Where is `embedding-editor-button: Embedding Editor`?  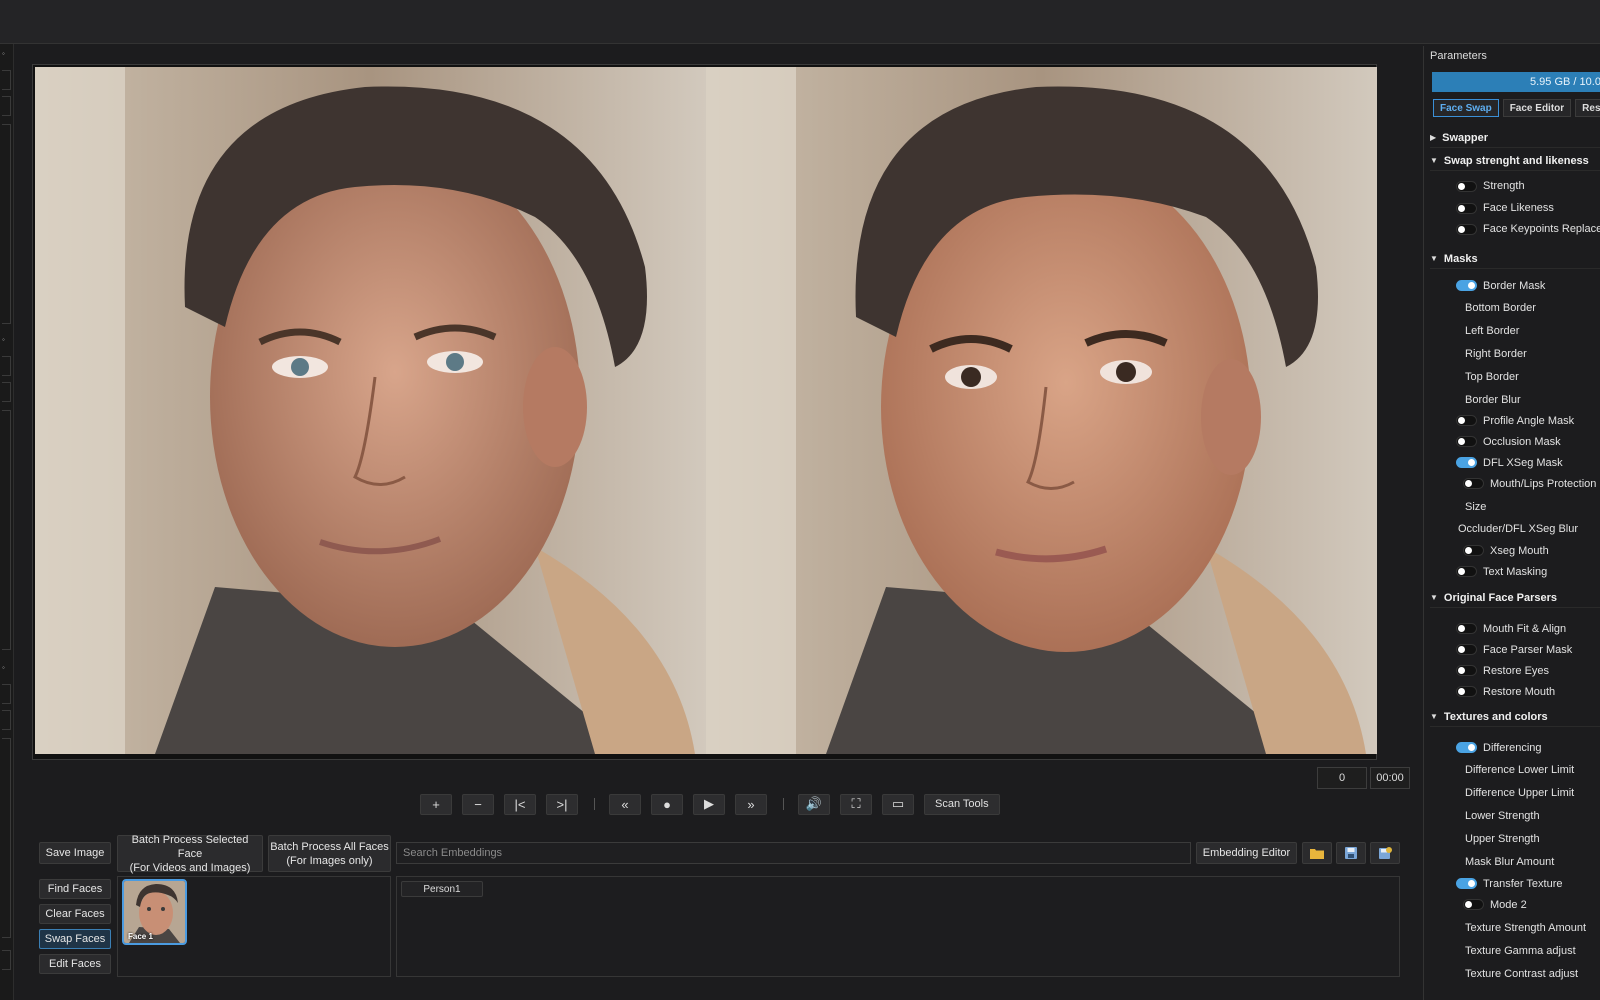 embedding-editor-button: Embedding Editor is located at coordinates (1246, 853).